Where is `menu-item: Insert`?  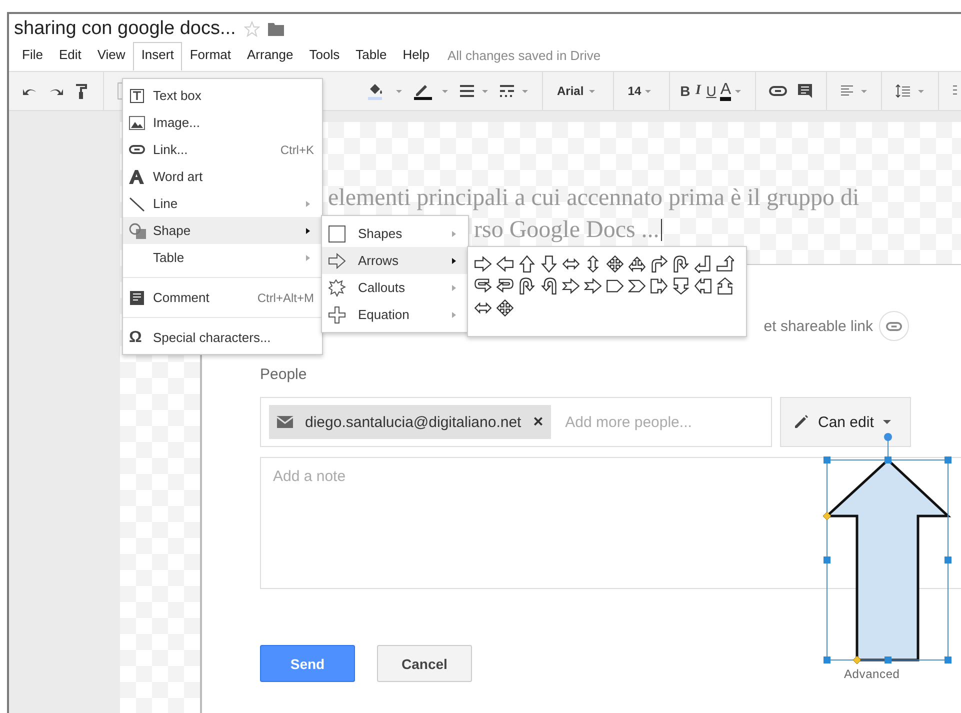
menu-item: Insert is located at coordinates (157, 56).